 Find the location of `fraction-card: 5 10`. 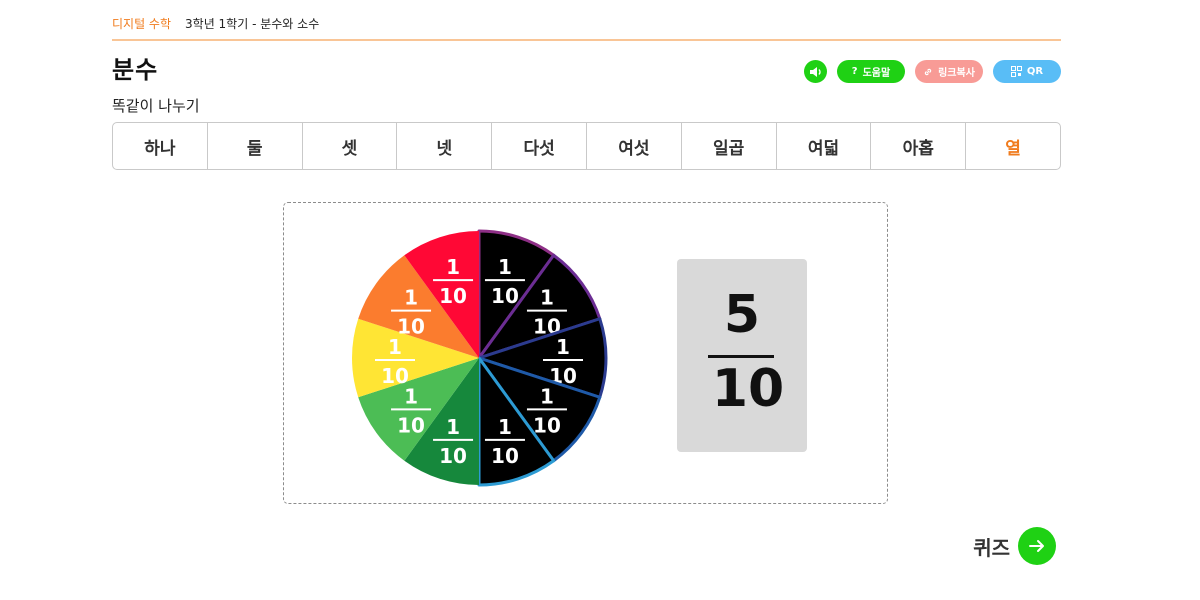

fraction-card: 5 10 is located at coordinates (742, 355).